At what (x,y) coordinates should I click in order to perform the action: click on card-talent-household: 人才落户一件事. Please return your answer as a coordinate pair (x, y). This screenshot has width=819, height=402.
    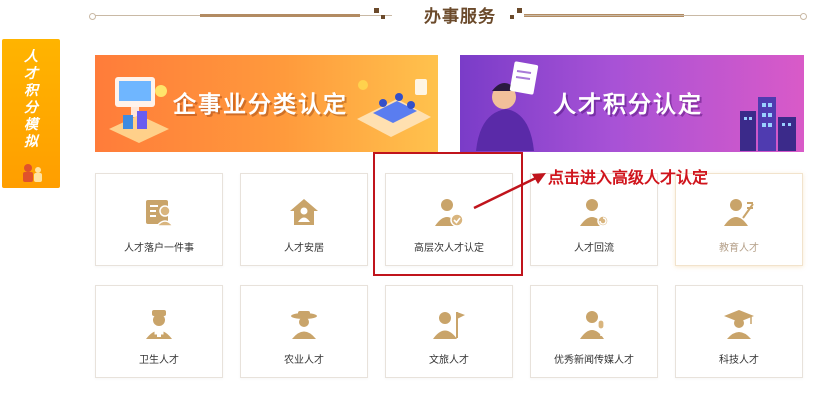
    Looking at the image, I should click on (159, 219).